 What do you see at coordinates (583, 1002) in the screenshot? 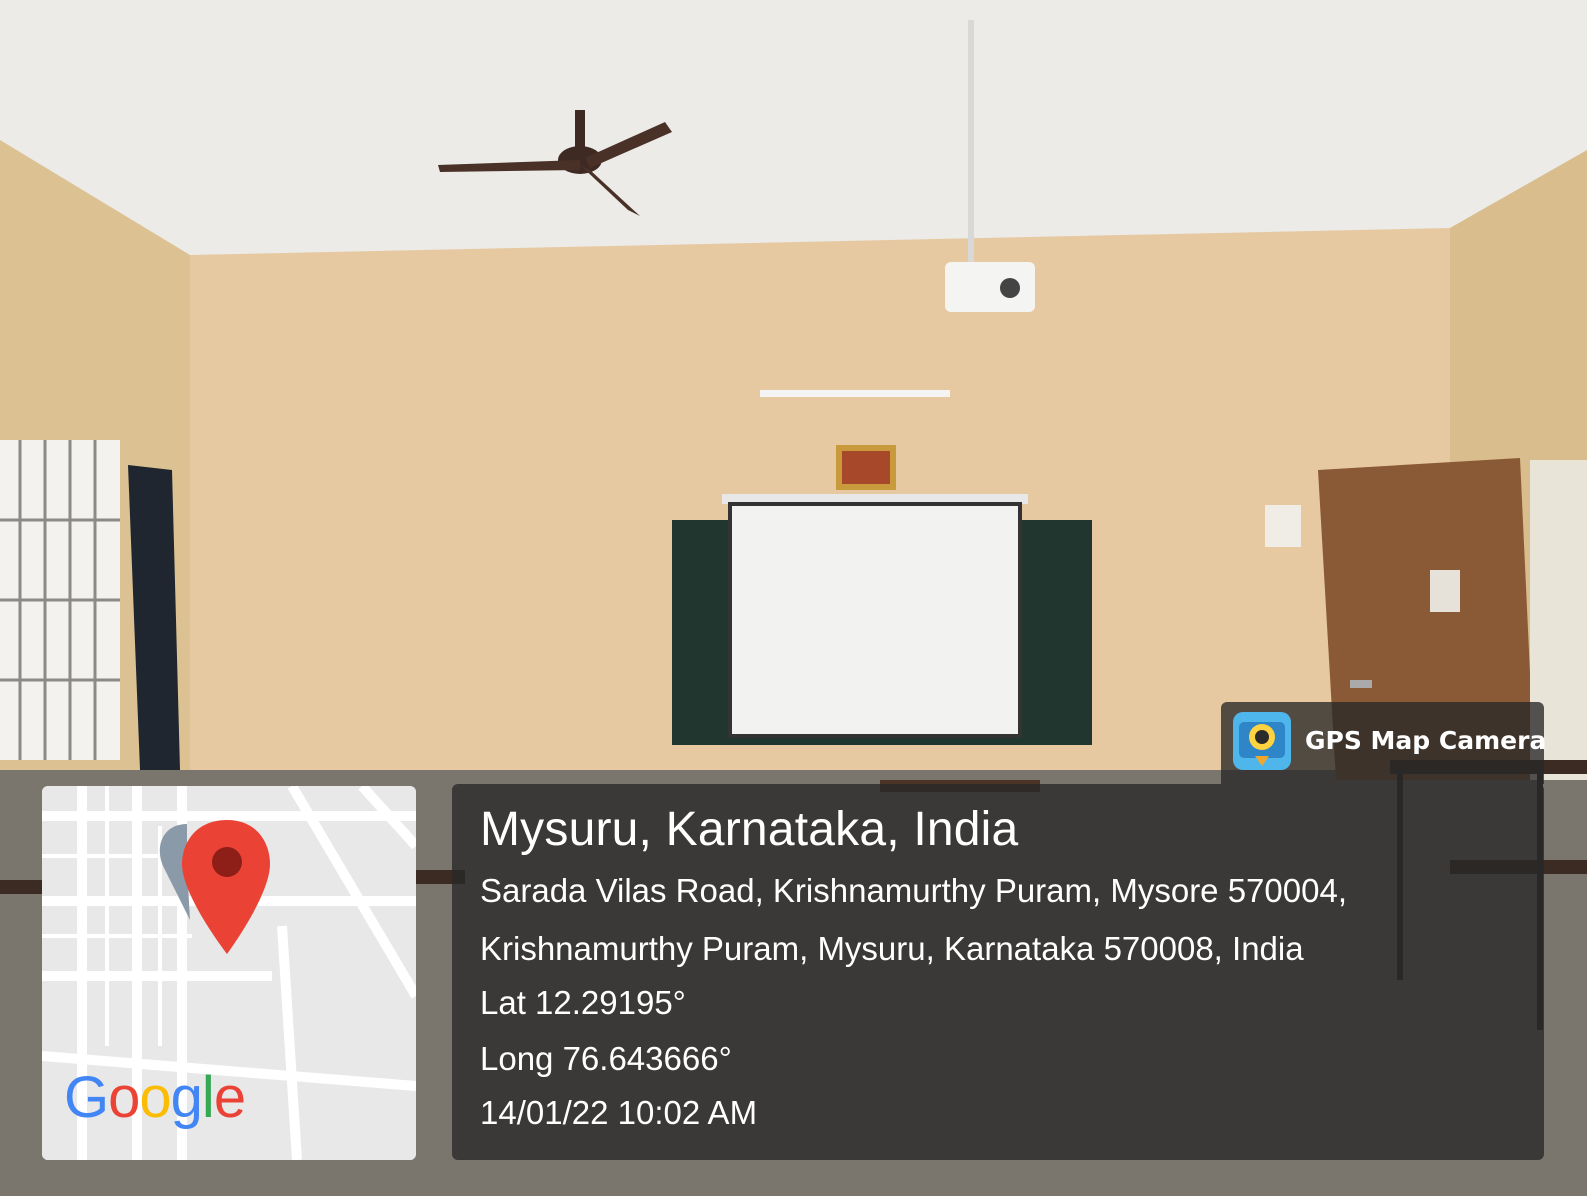
I see `latitude: Lat 12.29195°` at bounding box center [583, 1002].